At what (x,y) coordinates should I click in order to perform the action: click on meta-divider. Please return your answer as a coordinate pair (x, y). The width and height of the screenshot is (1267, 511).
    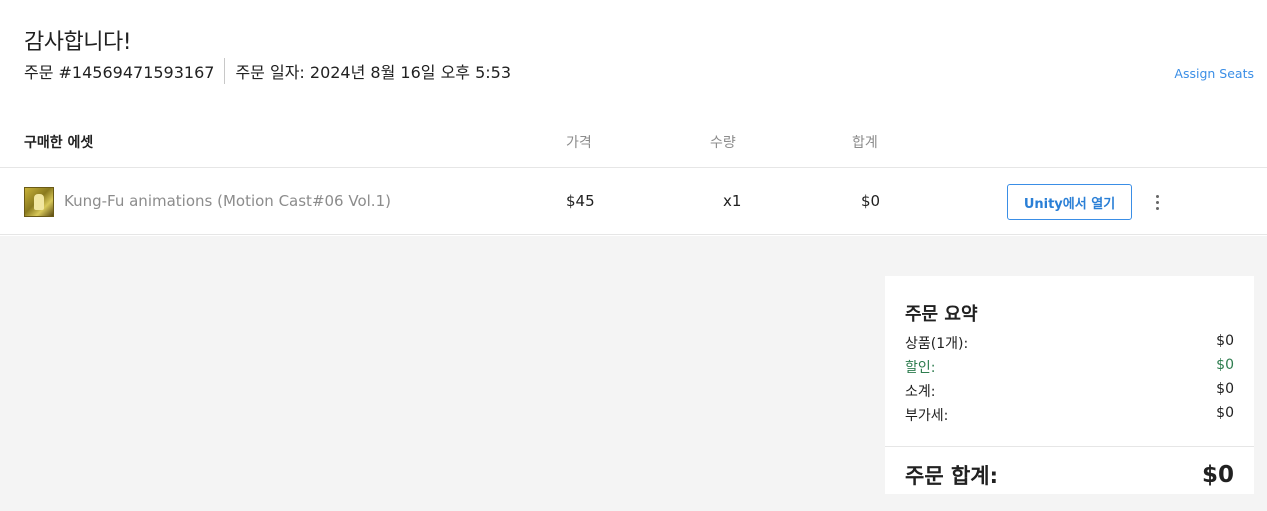
    Looking at the image, I should click on (225, 71).